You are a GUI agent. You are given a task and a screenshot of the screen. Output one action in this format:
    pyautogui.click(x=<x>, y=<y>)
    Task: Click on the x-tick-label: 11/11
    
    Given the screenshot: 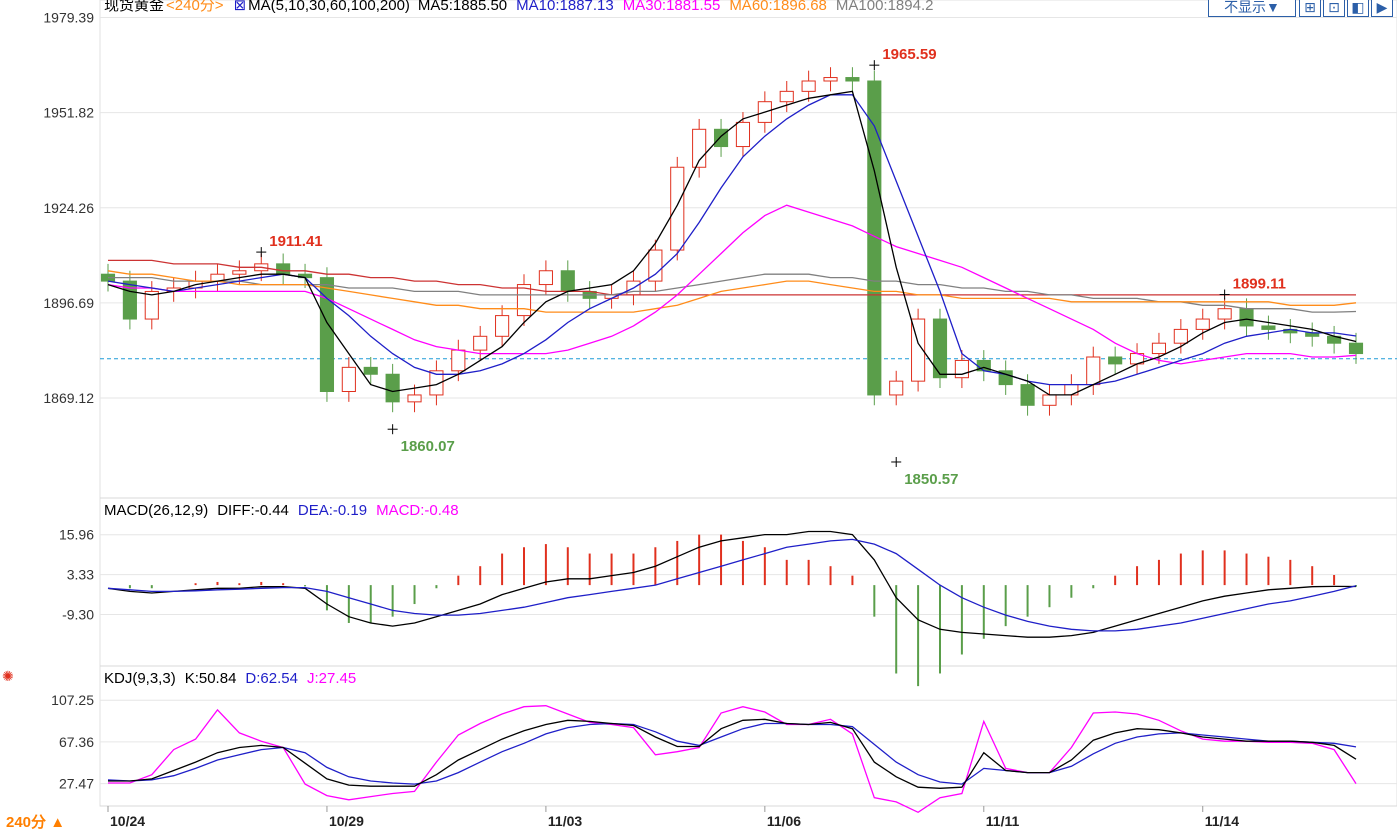 What is the action you would take?
    pyautogui.click(x=1003, y=821)
    